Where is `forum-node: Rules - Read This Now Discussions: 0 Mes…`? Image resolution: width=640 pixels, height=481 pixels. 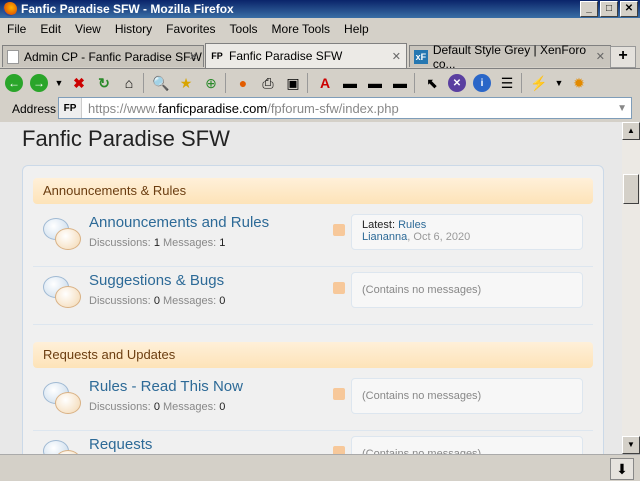 forum-node: Rules - Read This Now Discussions: 0 Mes… is located at coordinates (313, 402).